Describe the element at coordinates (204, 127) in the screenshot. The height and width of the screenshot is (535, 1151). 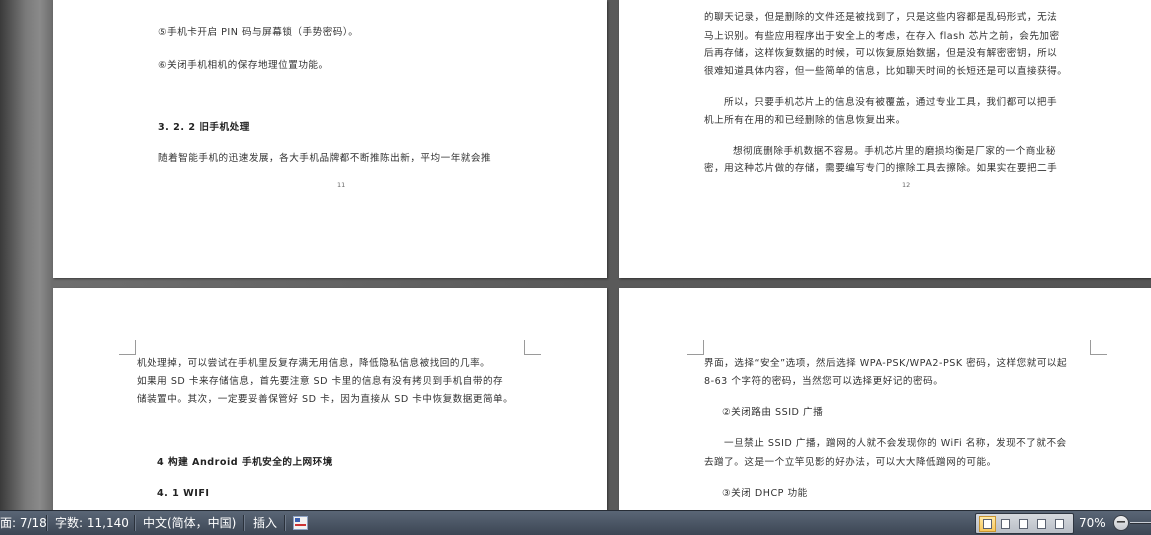
I see `section-heading: 3. 2. 2 旧手机处理` at that location.